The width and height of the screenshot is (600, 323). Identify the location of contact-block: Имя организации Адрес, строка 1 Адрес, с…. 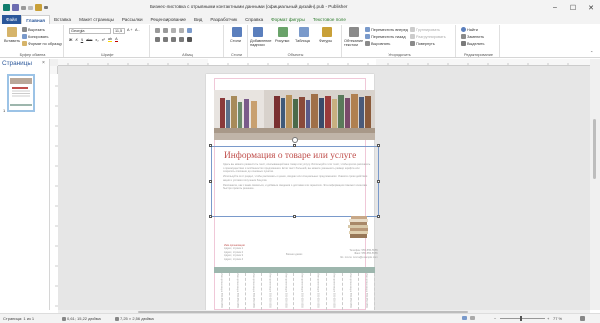
(234, 252).